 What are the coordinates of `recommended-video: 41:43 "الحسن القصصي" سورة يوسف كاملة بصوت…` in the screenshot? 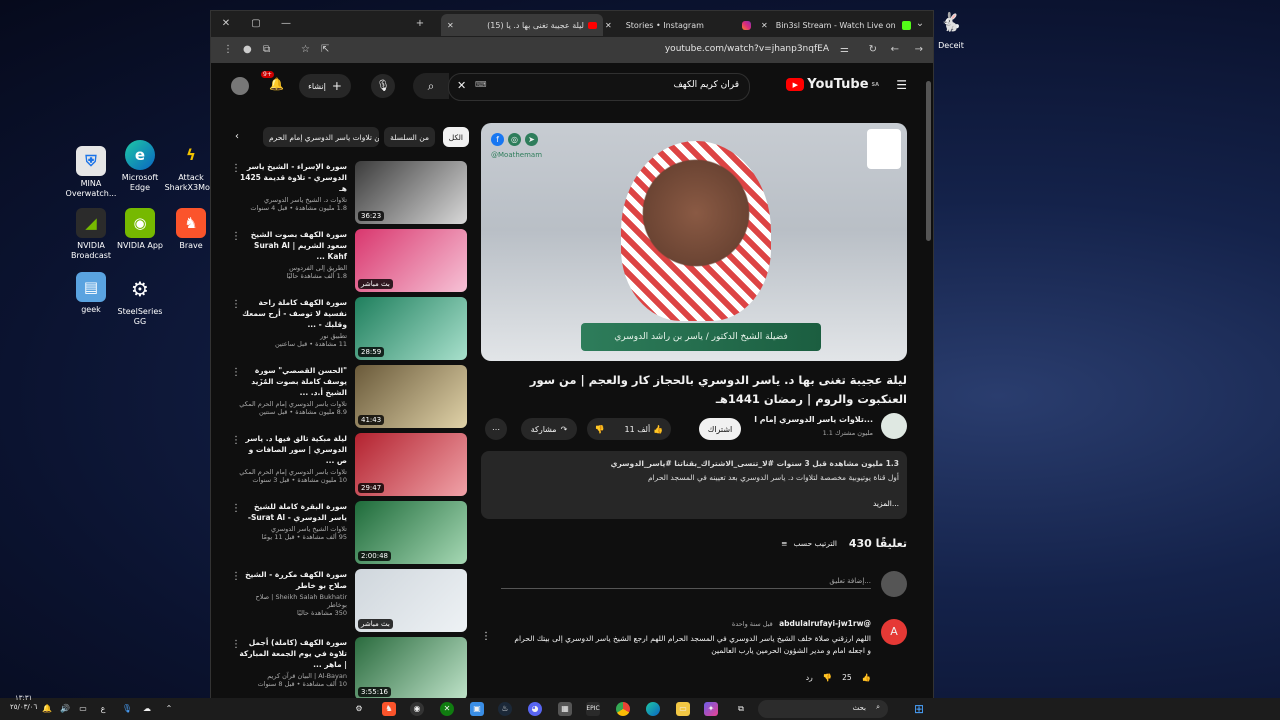 It's located at (349, 397).